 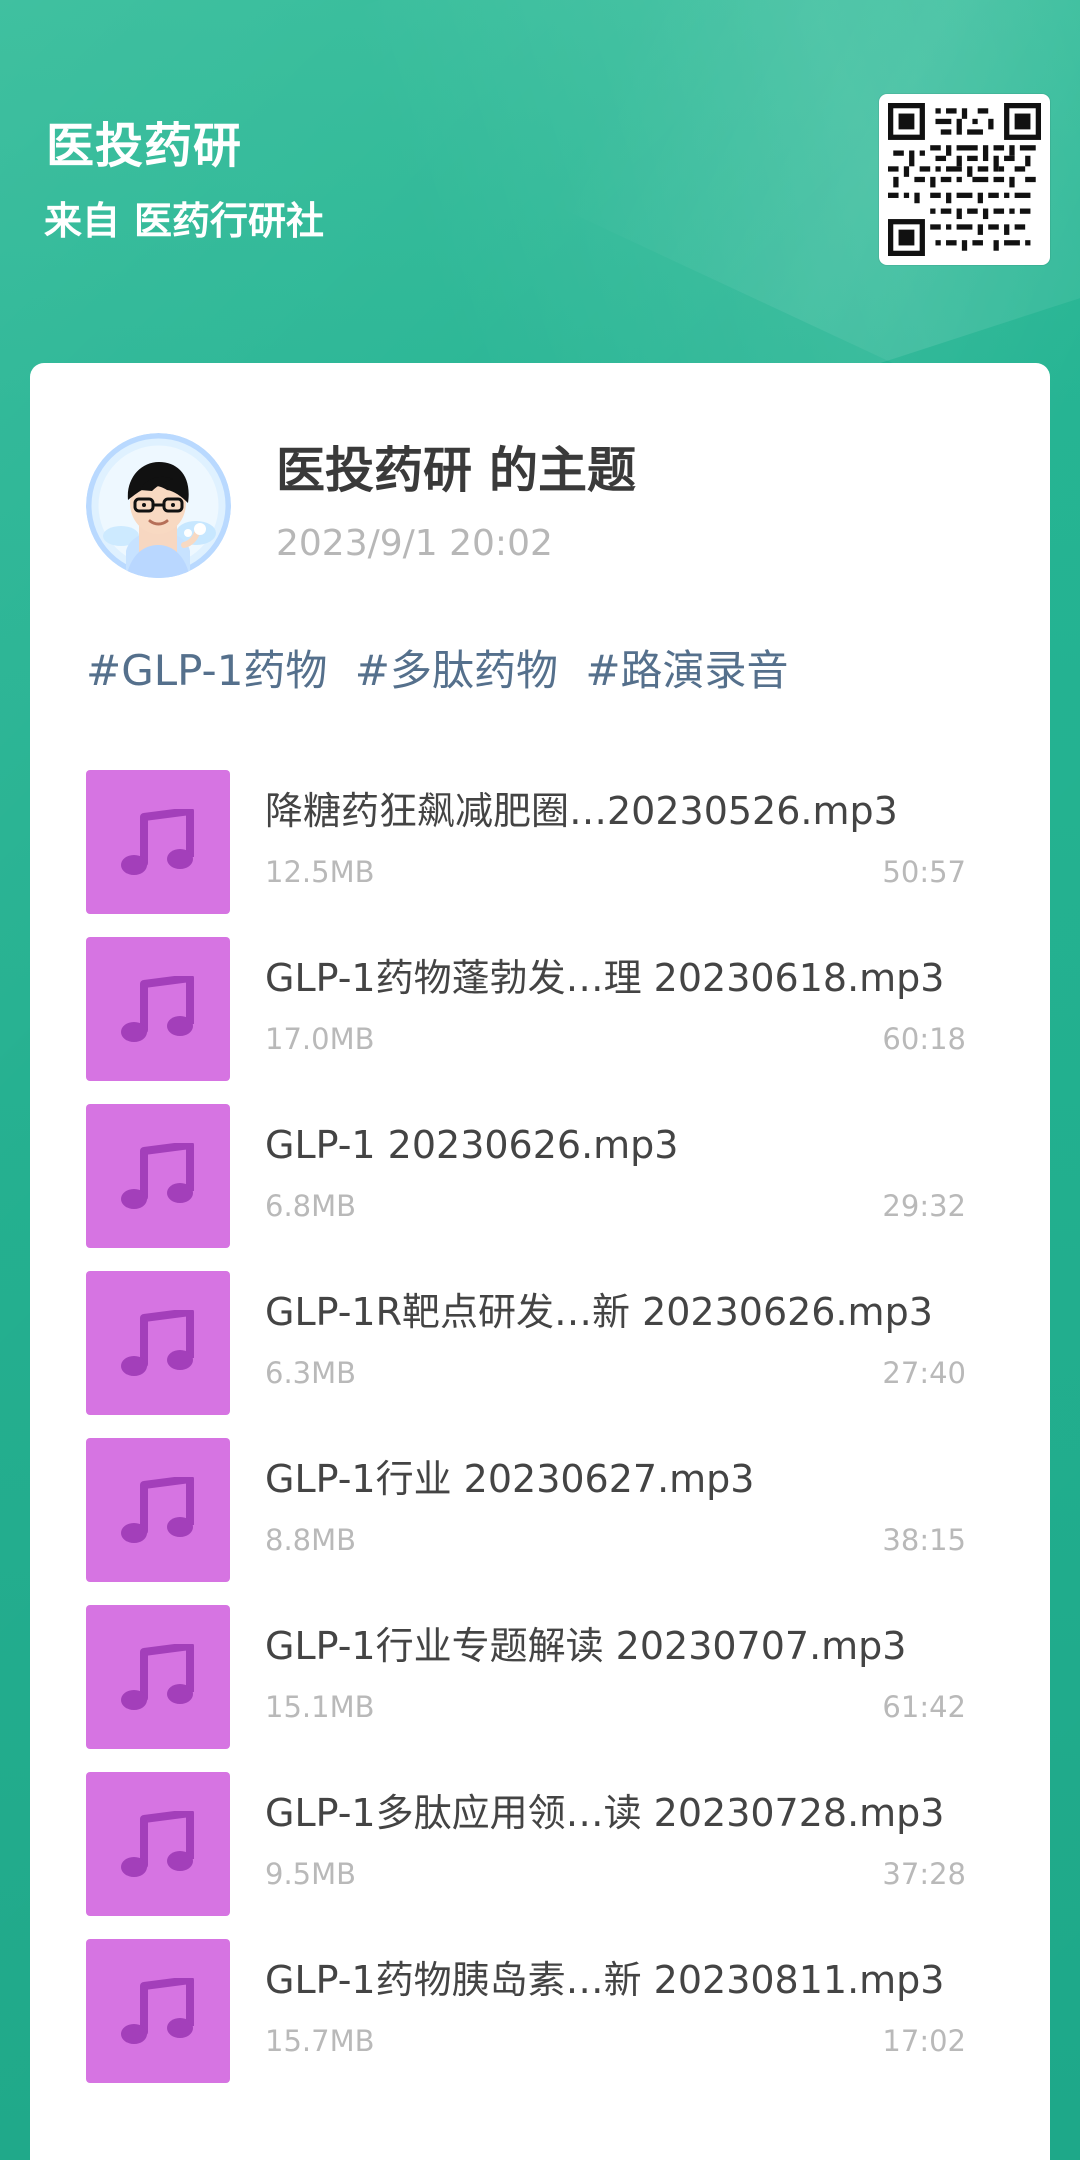 I want to click on tag-roadshow-recording: #路演录音, so click(x=686, y=671).